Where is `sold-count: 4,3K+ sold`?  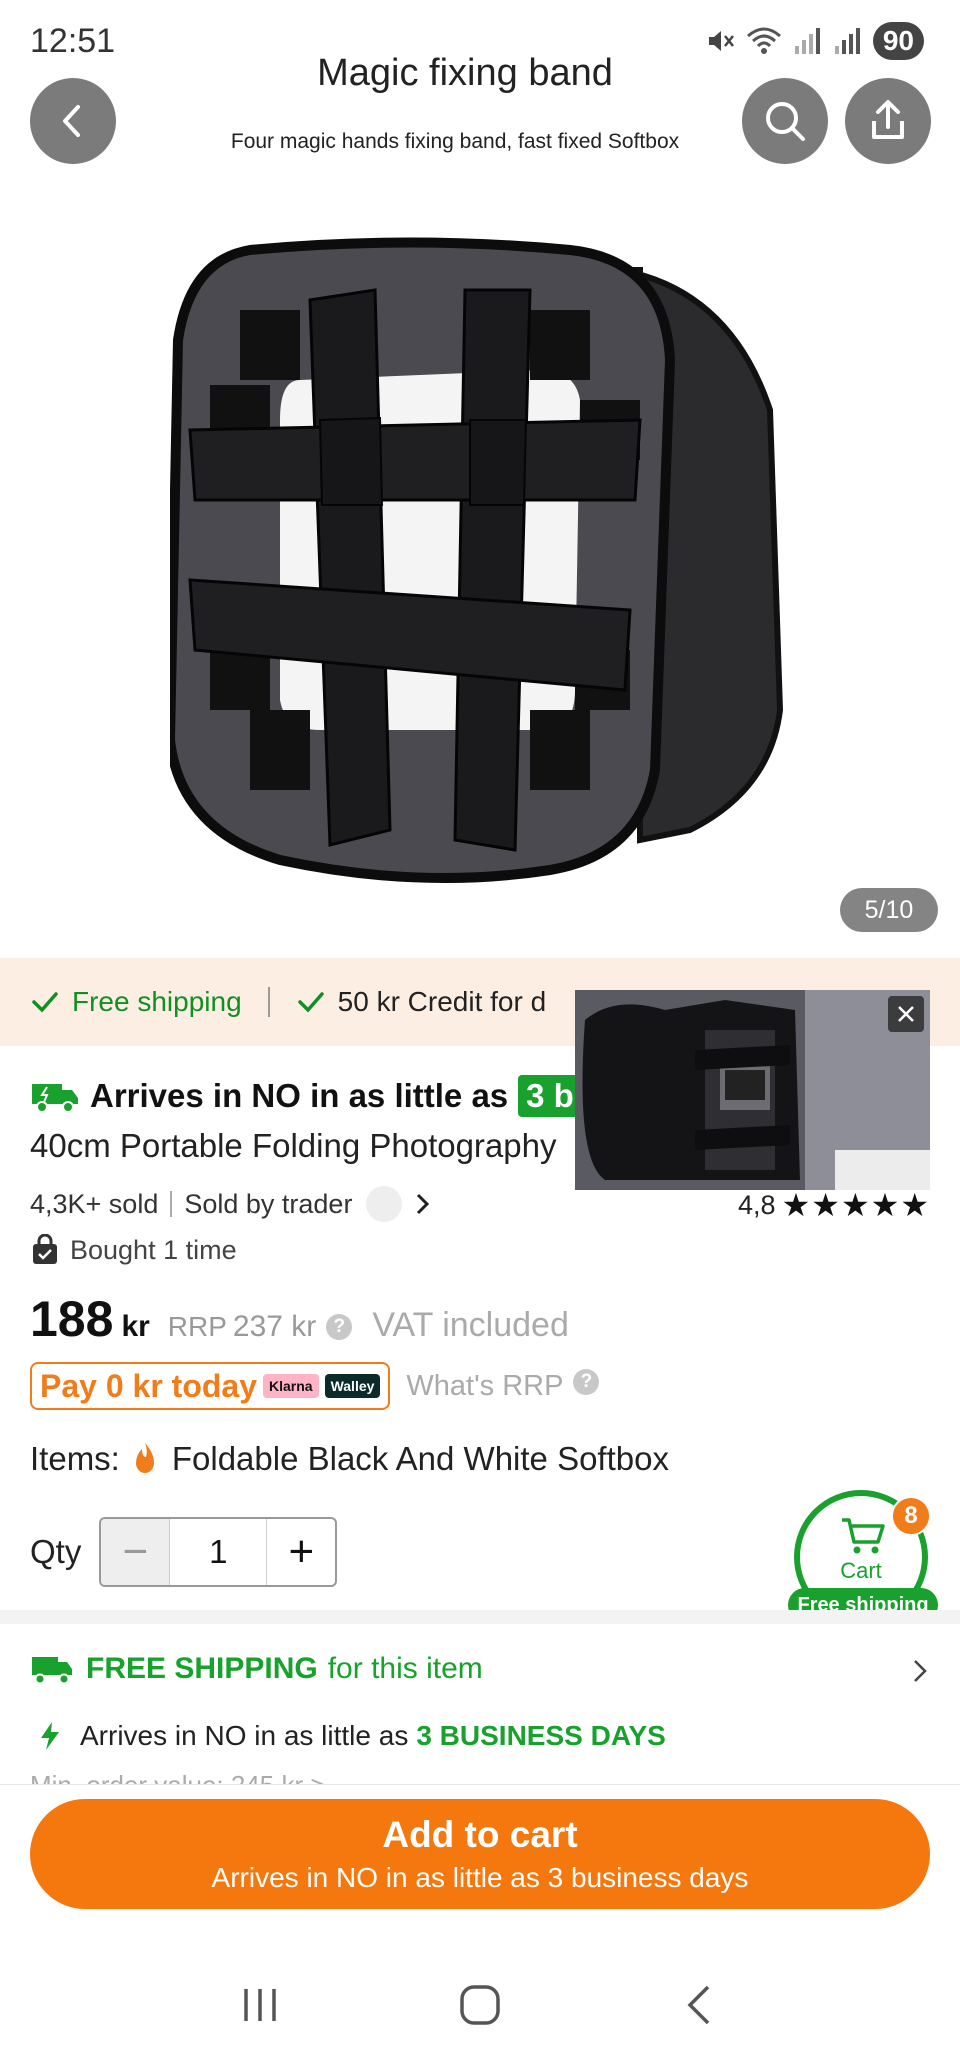
sold-count: 4,3K+ sold is located at coordinates (94, 1203).